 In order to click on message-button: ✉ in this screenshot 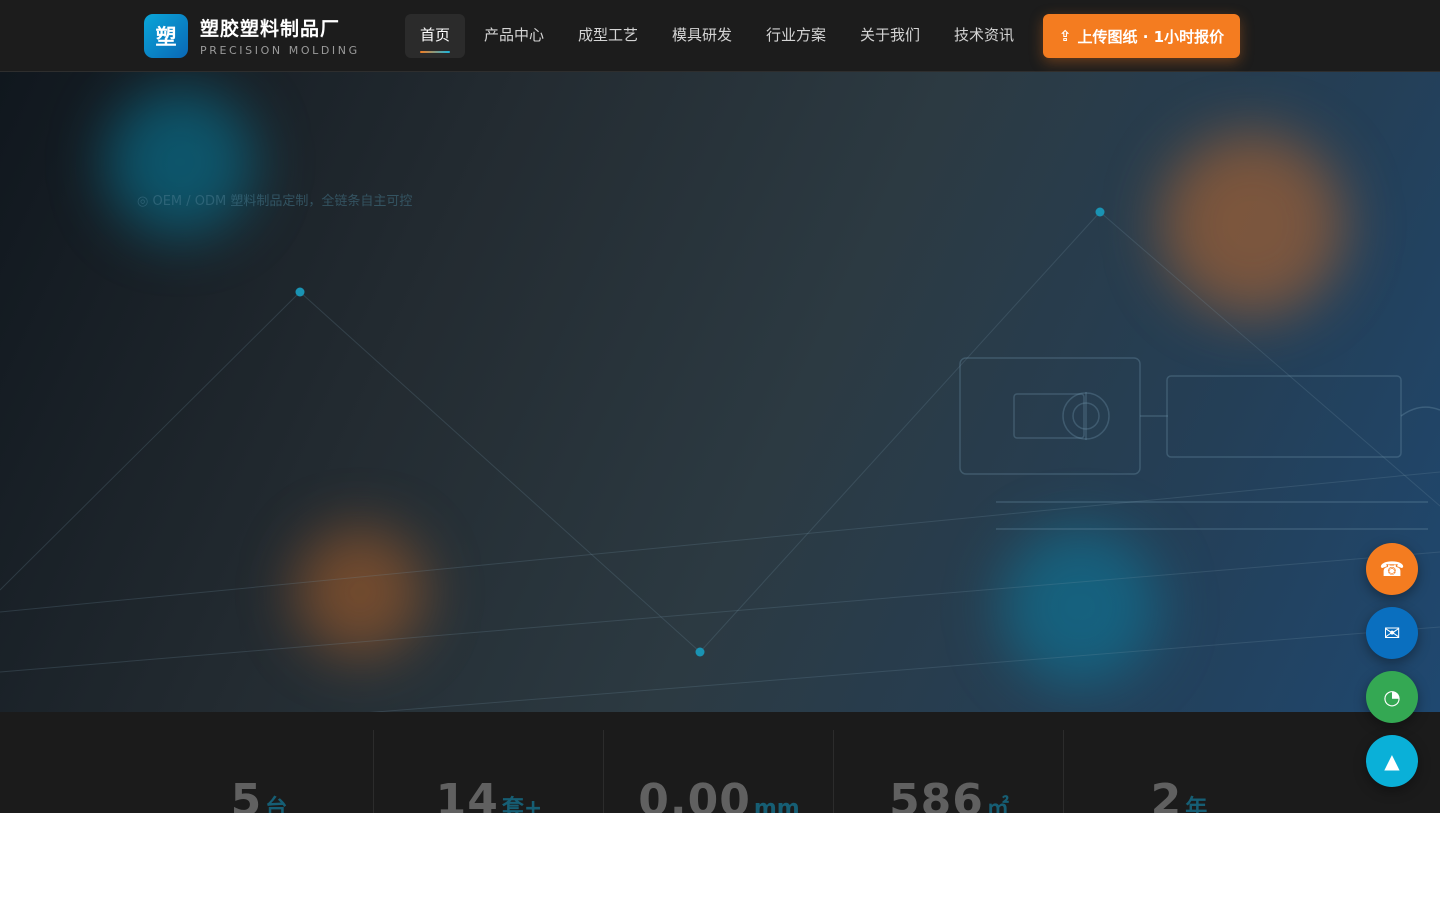, I will do `click(1392, 633)`.